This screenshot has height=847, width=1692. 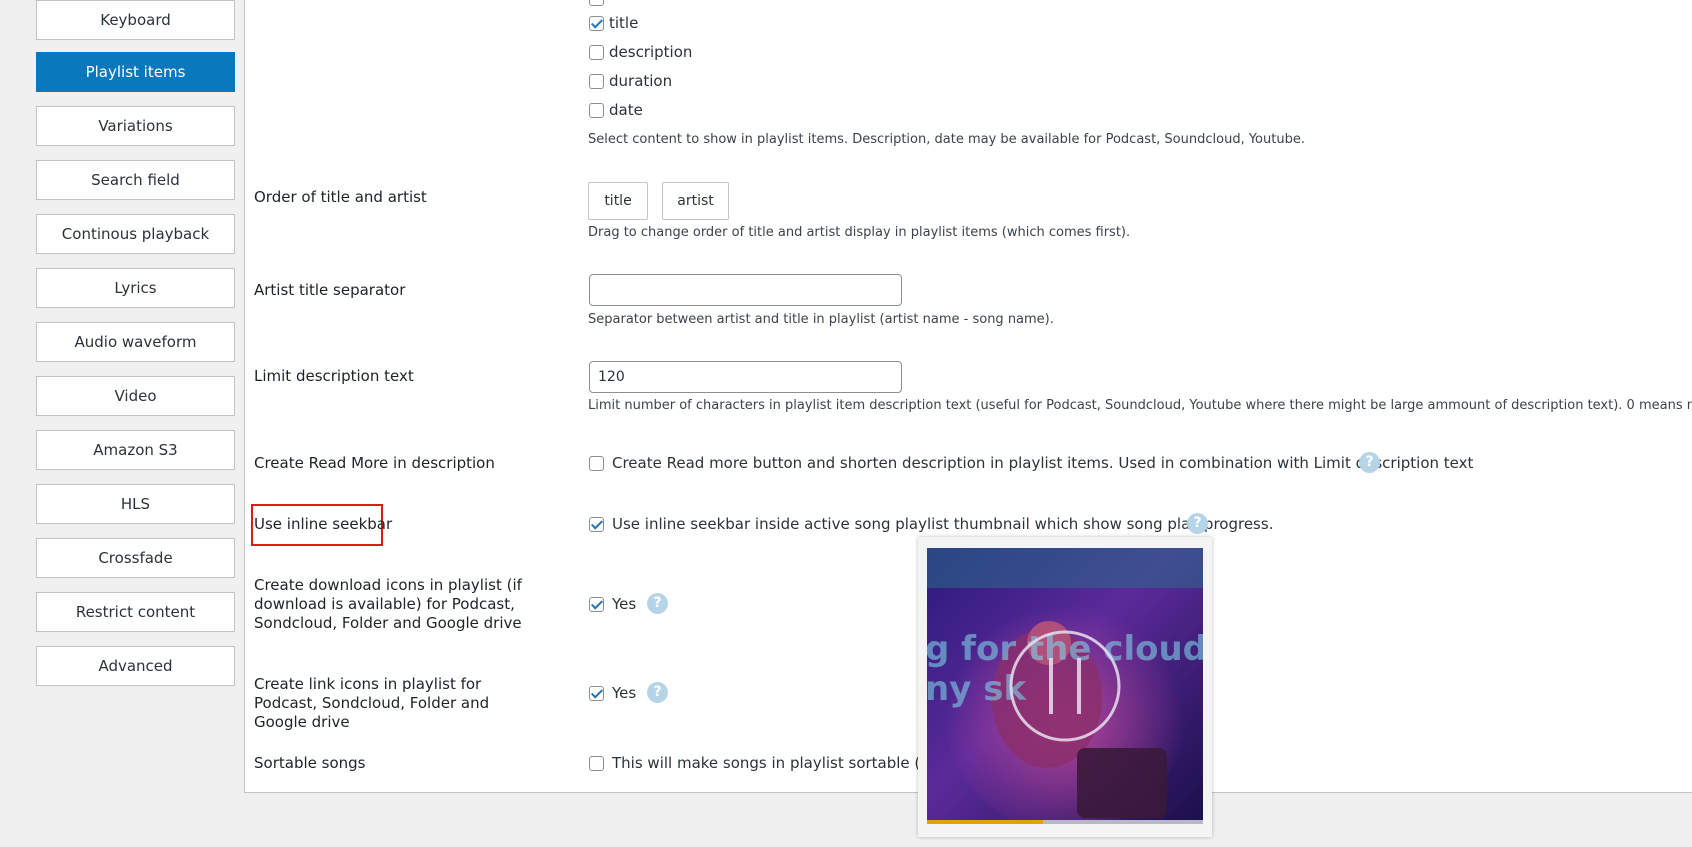 What do you see at coordinates (374, 463) in the screenshot?
I see `read-more-label: Create Read More in description` at bounding box center [374, 463].